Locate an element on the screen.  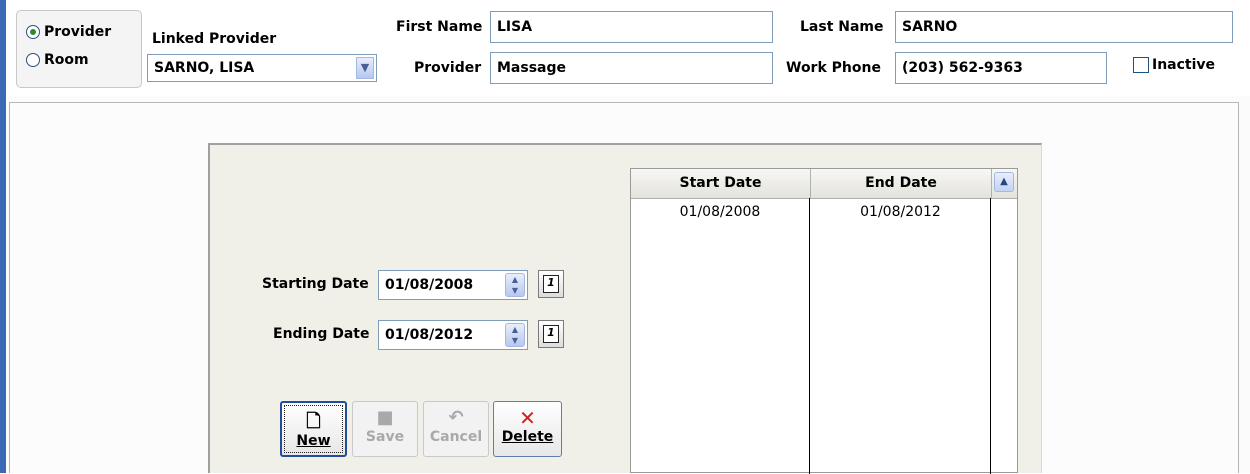
last-name-label: Last Name is located at coordinates (842, 27).